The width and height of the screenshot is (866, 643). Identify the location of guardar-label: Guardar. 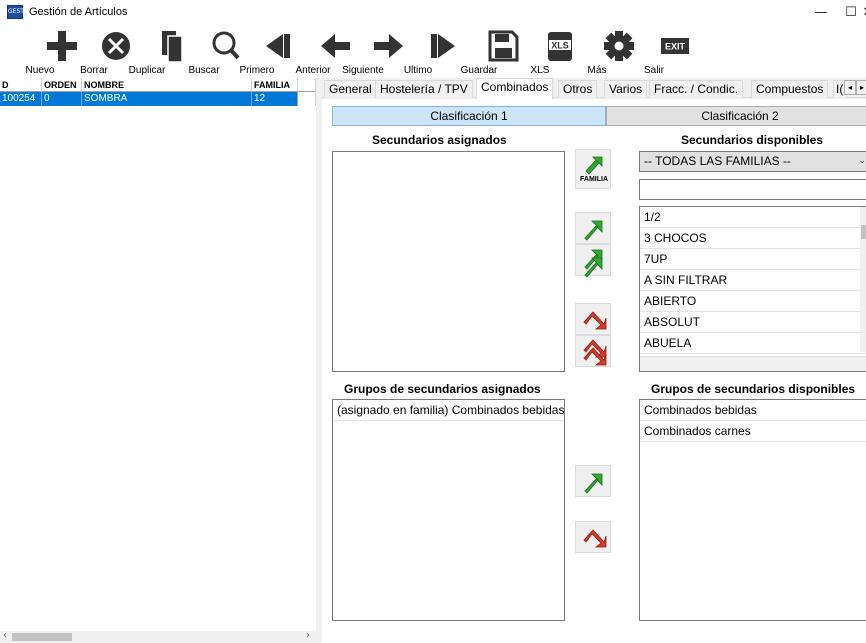
(479, 70).